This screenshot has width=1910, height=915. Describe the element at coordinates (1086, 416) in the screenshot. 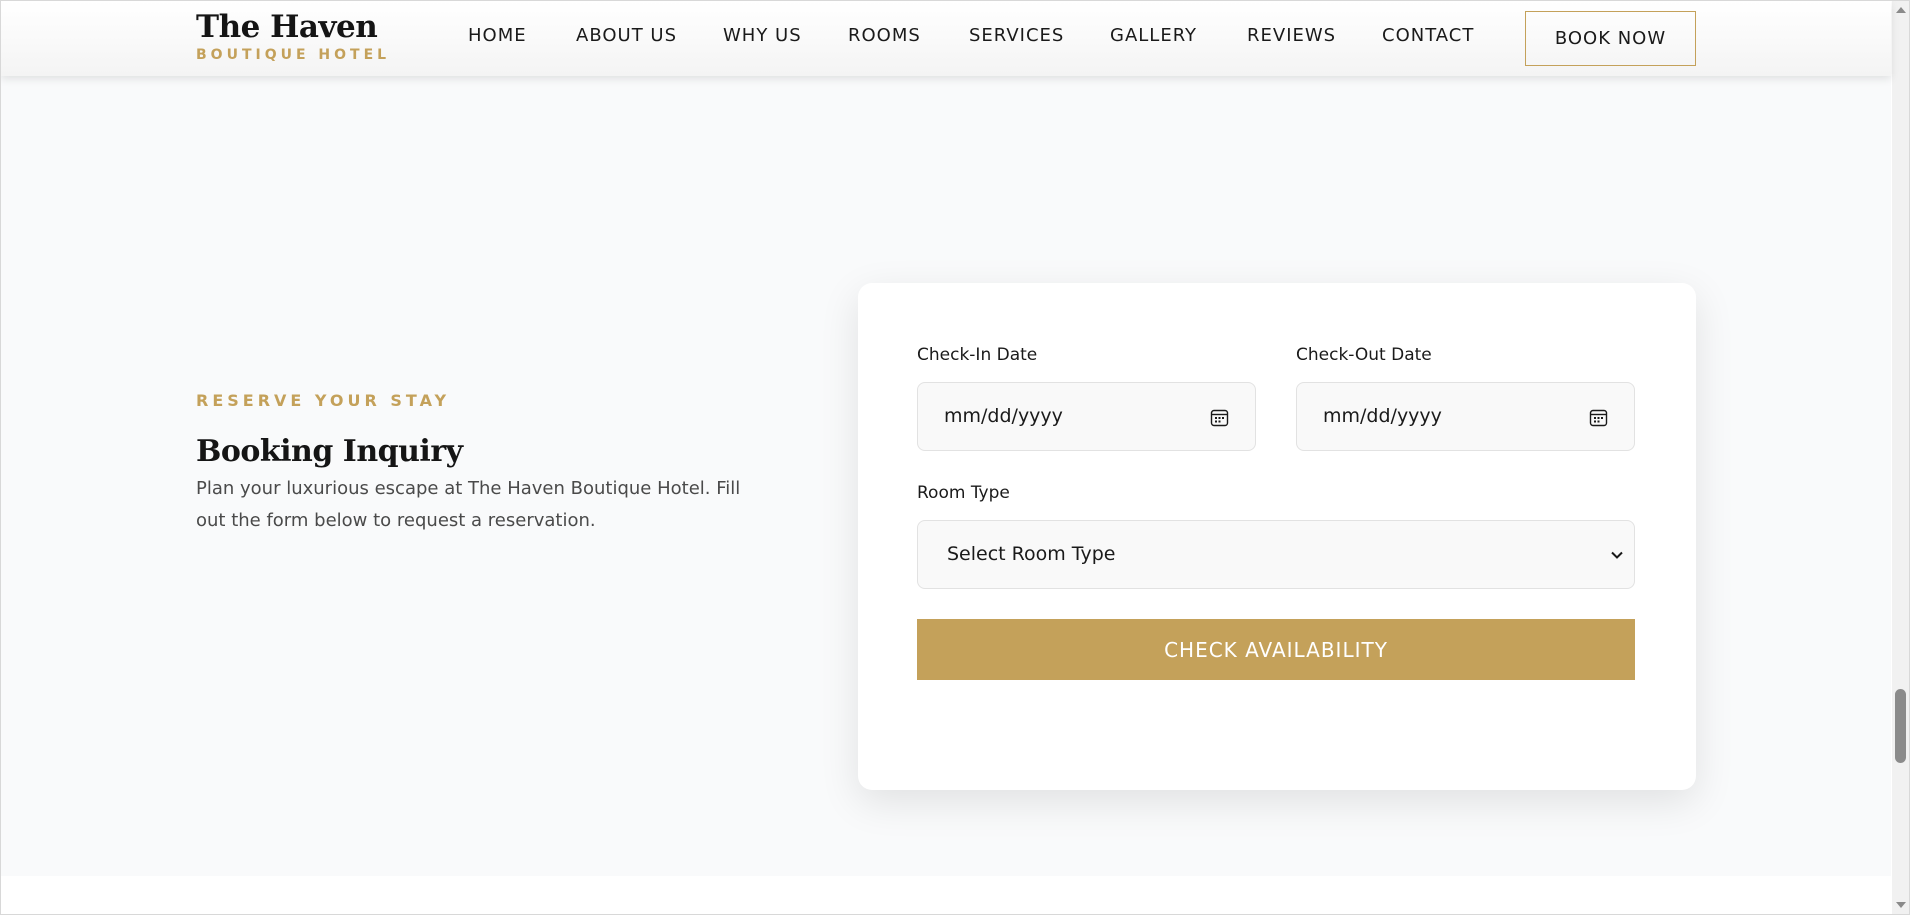

I see `check-in-input: mm/dd/yyyy` at that location.